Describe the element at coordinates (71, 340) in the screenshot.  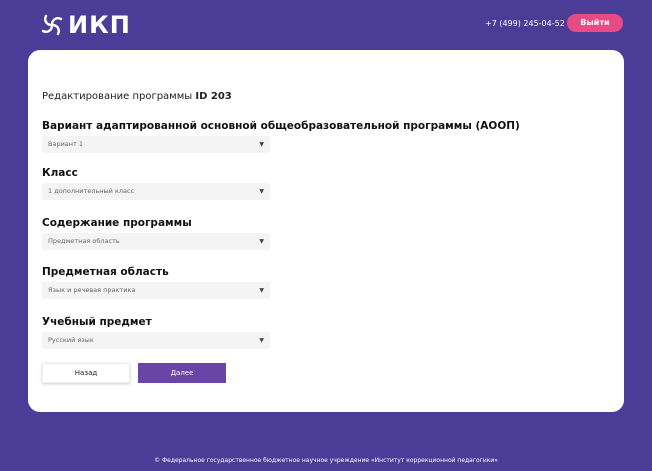
I see `subject-value: Русский язык` at that location.